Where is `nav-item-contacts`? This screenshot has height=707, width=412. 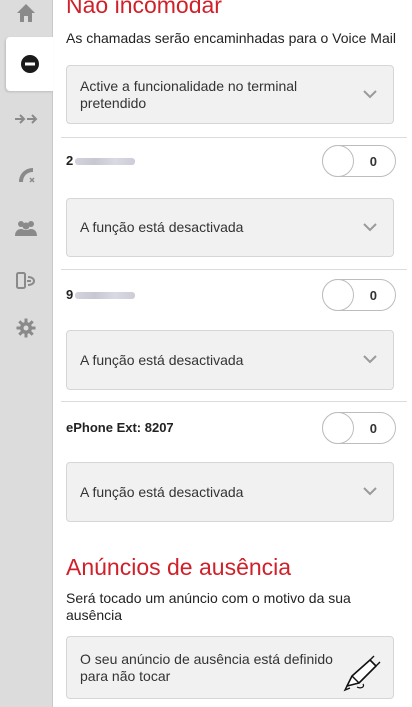 nav-item-contacts is located at coordinates (26, 228).